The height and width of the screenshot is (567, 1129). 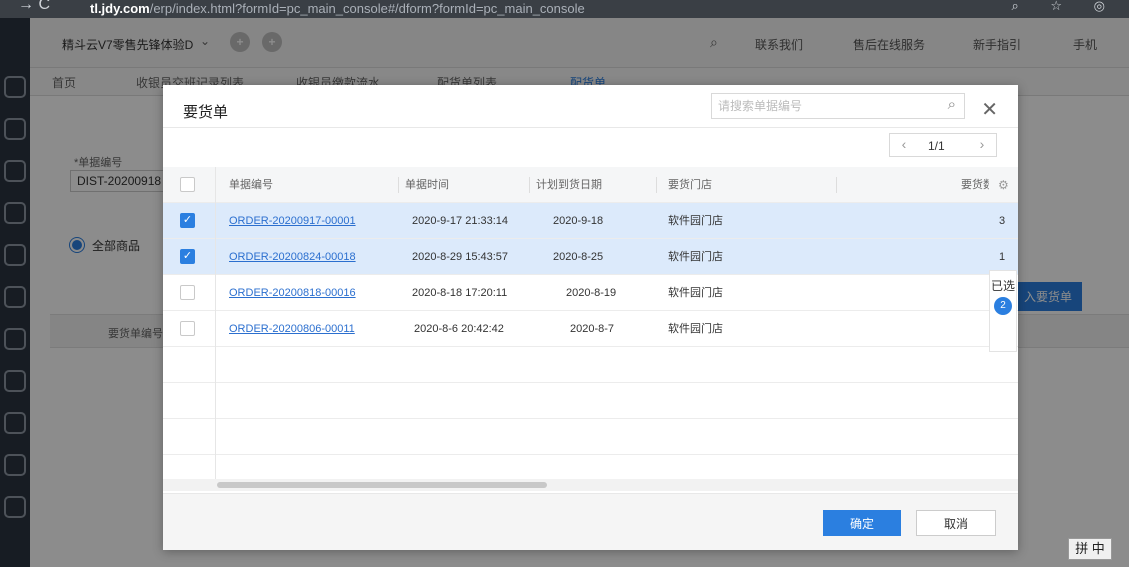 What do you see at coordinates (382, 485) in the screenshot?
I see `horizontal-scrollbar` at bounding box center [382, 485].